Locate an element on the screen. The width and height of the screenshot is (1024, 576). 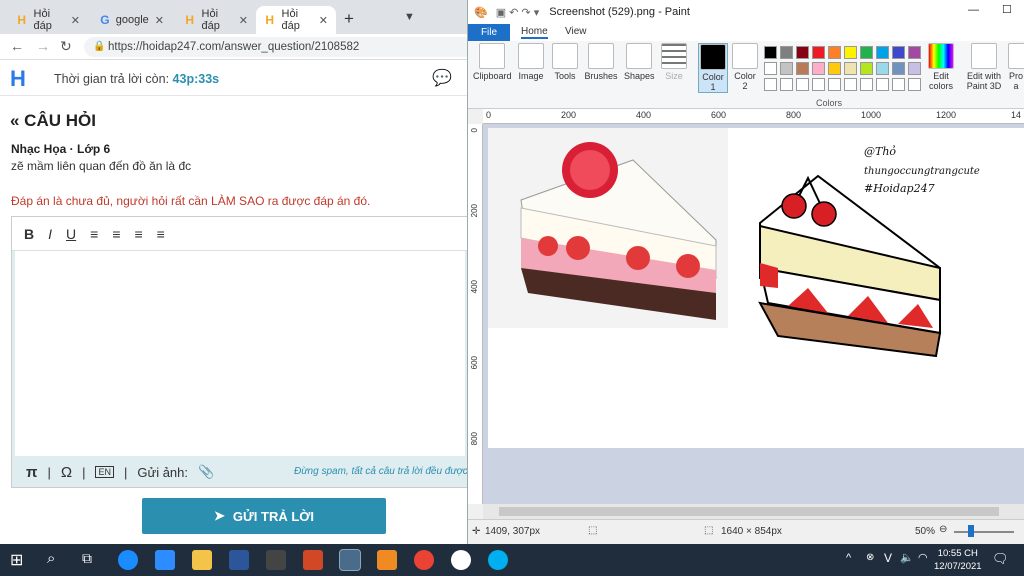
word-icon is located at coordinates (239, 560).